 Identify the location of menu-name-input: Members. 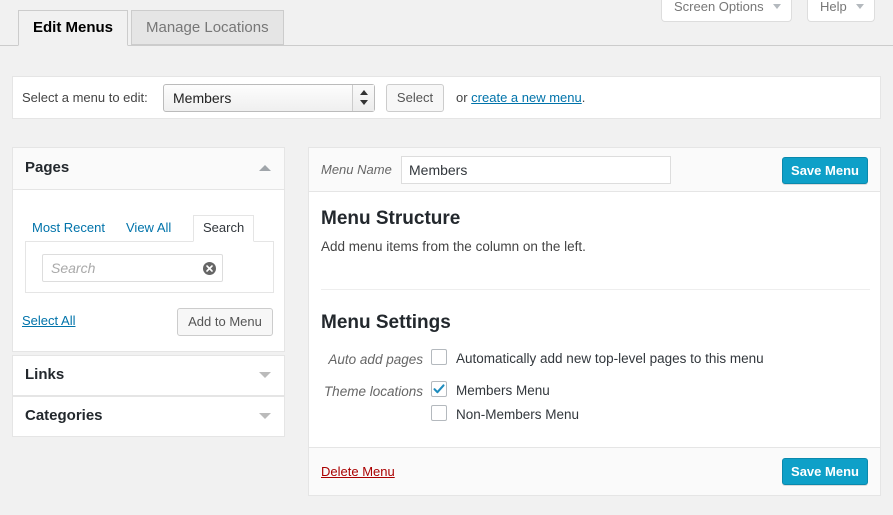
(536, 170).